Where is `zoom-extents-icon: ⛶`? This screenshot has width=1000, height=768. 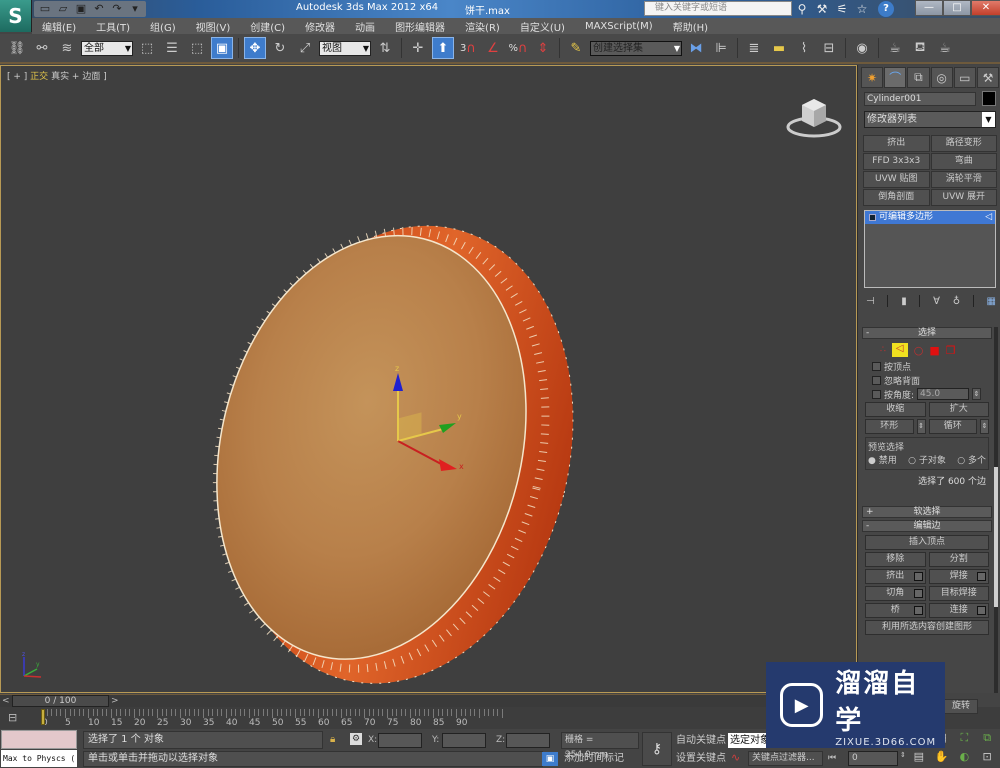 zoom-extents-icon: ⛶ is located at coordinates (965, 740).